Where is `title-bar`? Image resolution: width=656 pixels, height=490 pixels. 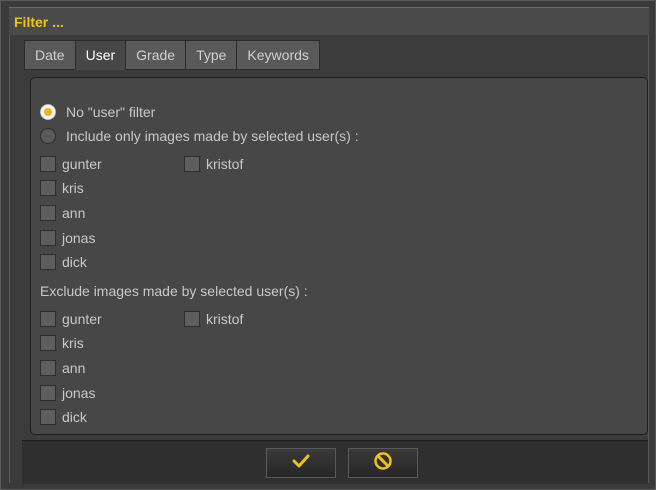
title-bar is located at coordinates (329, 21).